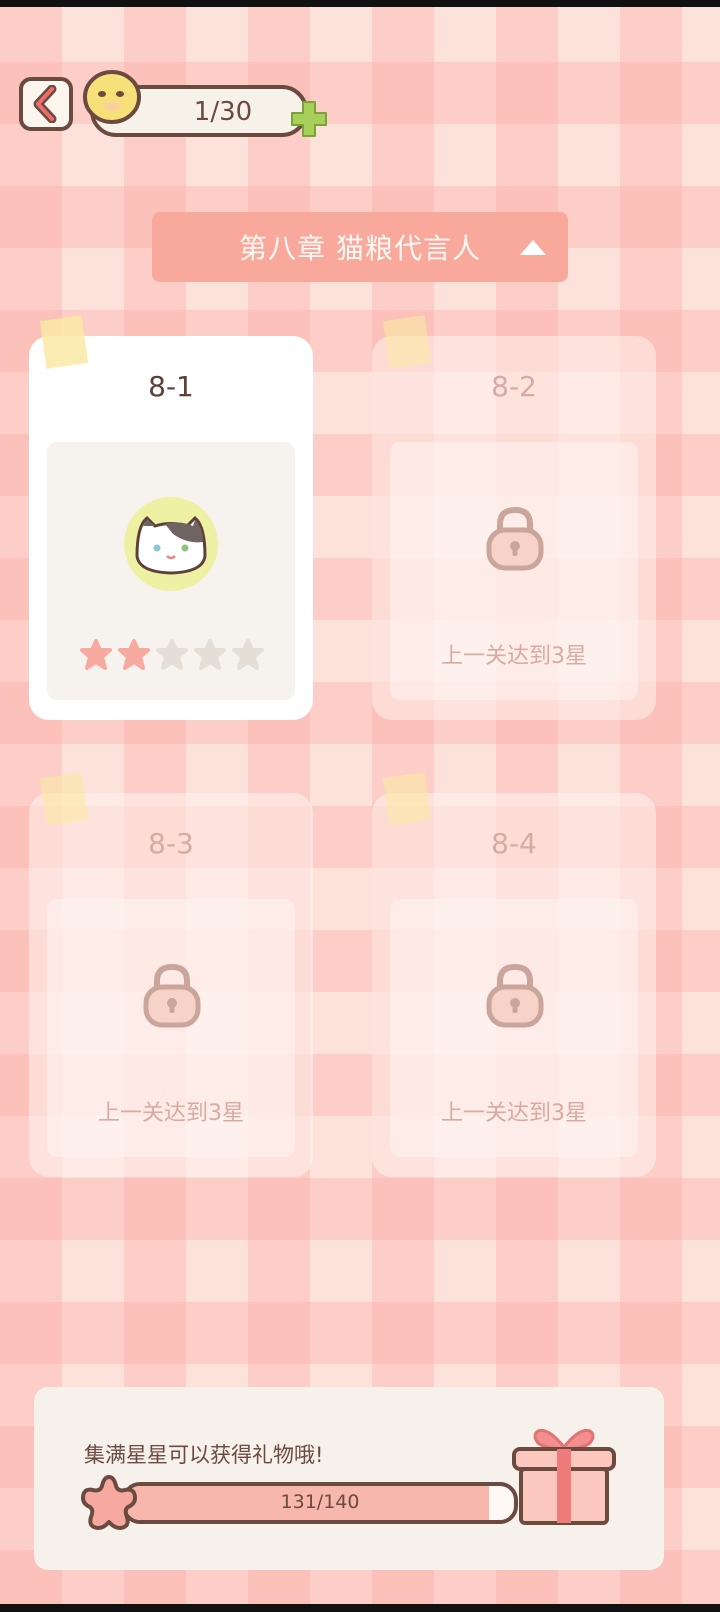  What do you see at coordinates (171, 386) in the screenshot?
I see `level-title: 8-1` at bounding box center [171, 386].